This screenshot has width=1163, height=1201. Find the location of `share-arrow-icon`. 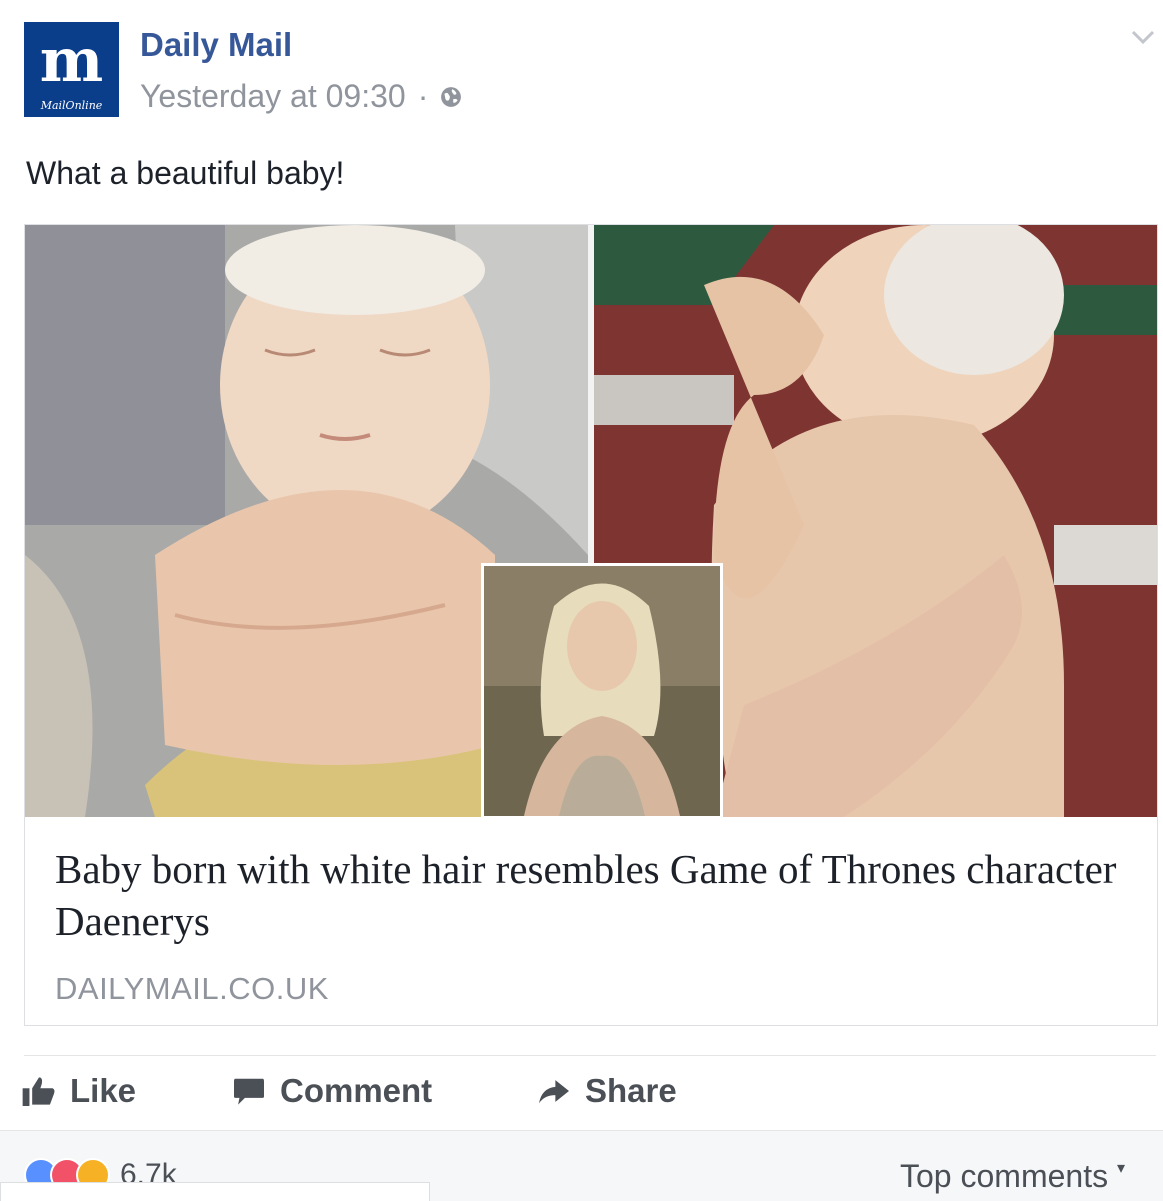

share-arrow-icon is located at coordinates (554, 1092).